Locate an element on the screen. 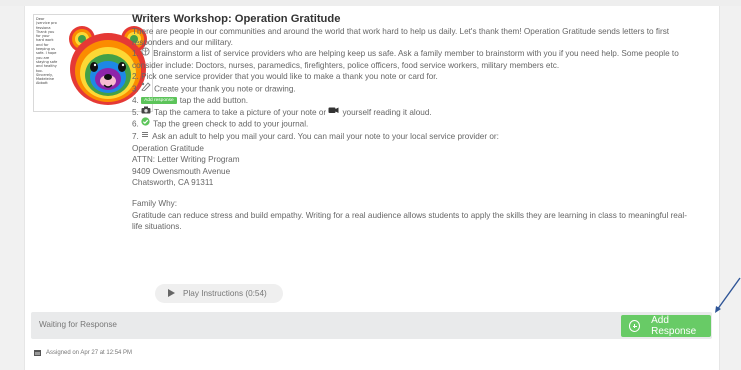  play-instructions-label: Play Instructions (0:54) is located at coordinates (225, 293).